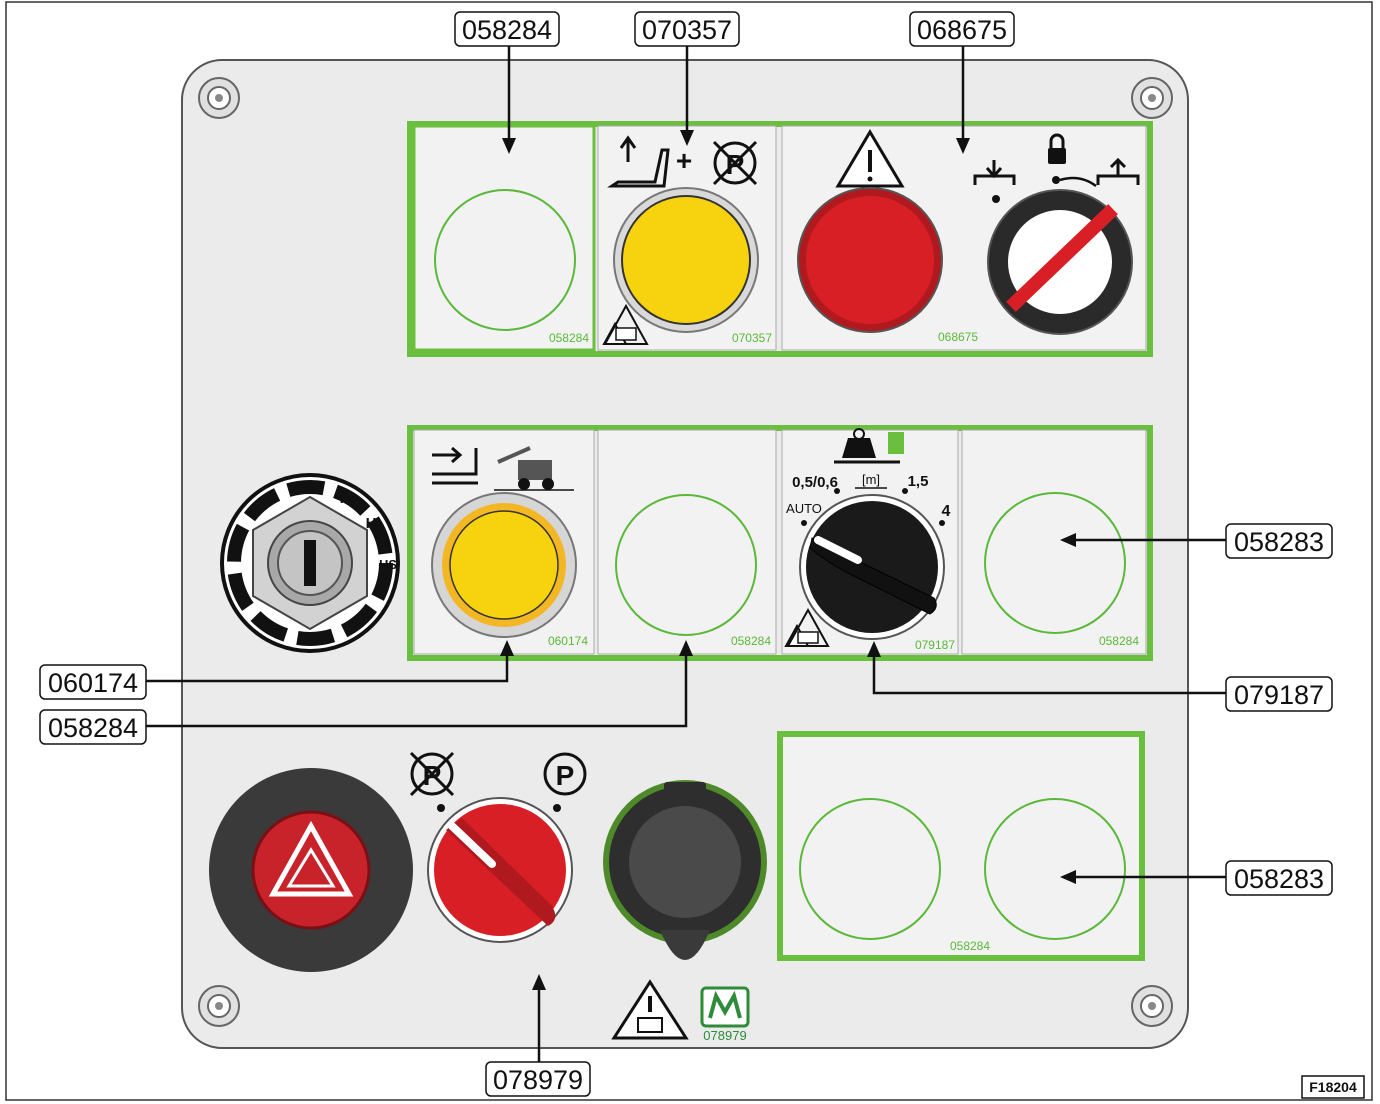  Describe the element at coordinates (504, 238) in the screenshot. I see `blank-decal-top` at that location.